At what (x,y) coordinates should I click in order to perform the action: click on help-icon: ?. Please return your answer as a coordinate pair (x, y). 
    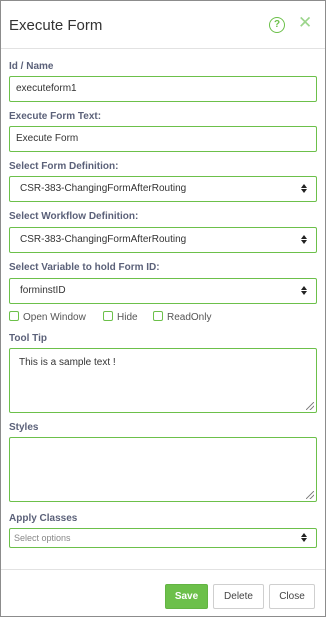
    Looking at the image, I should click on (277, 25).